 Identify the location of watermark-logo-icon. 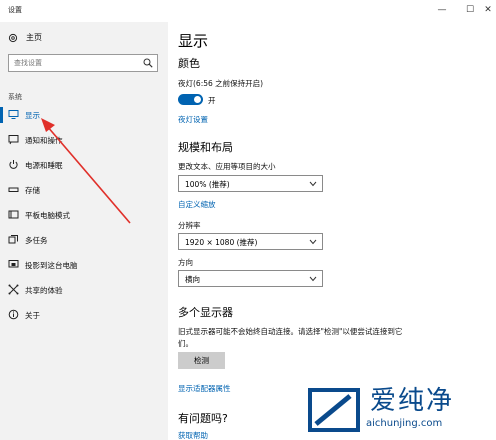
(334, 410).